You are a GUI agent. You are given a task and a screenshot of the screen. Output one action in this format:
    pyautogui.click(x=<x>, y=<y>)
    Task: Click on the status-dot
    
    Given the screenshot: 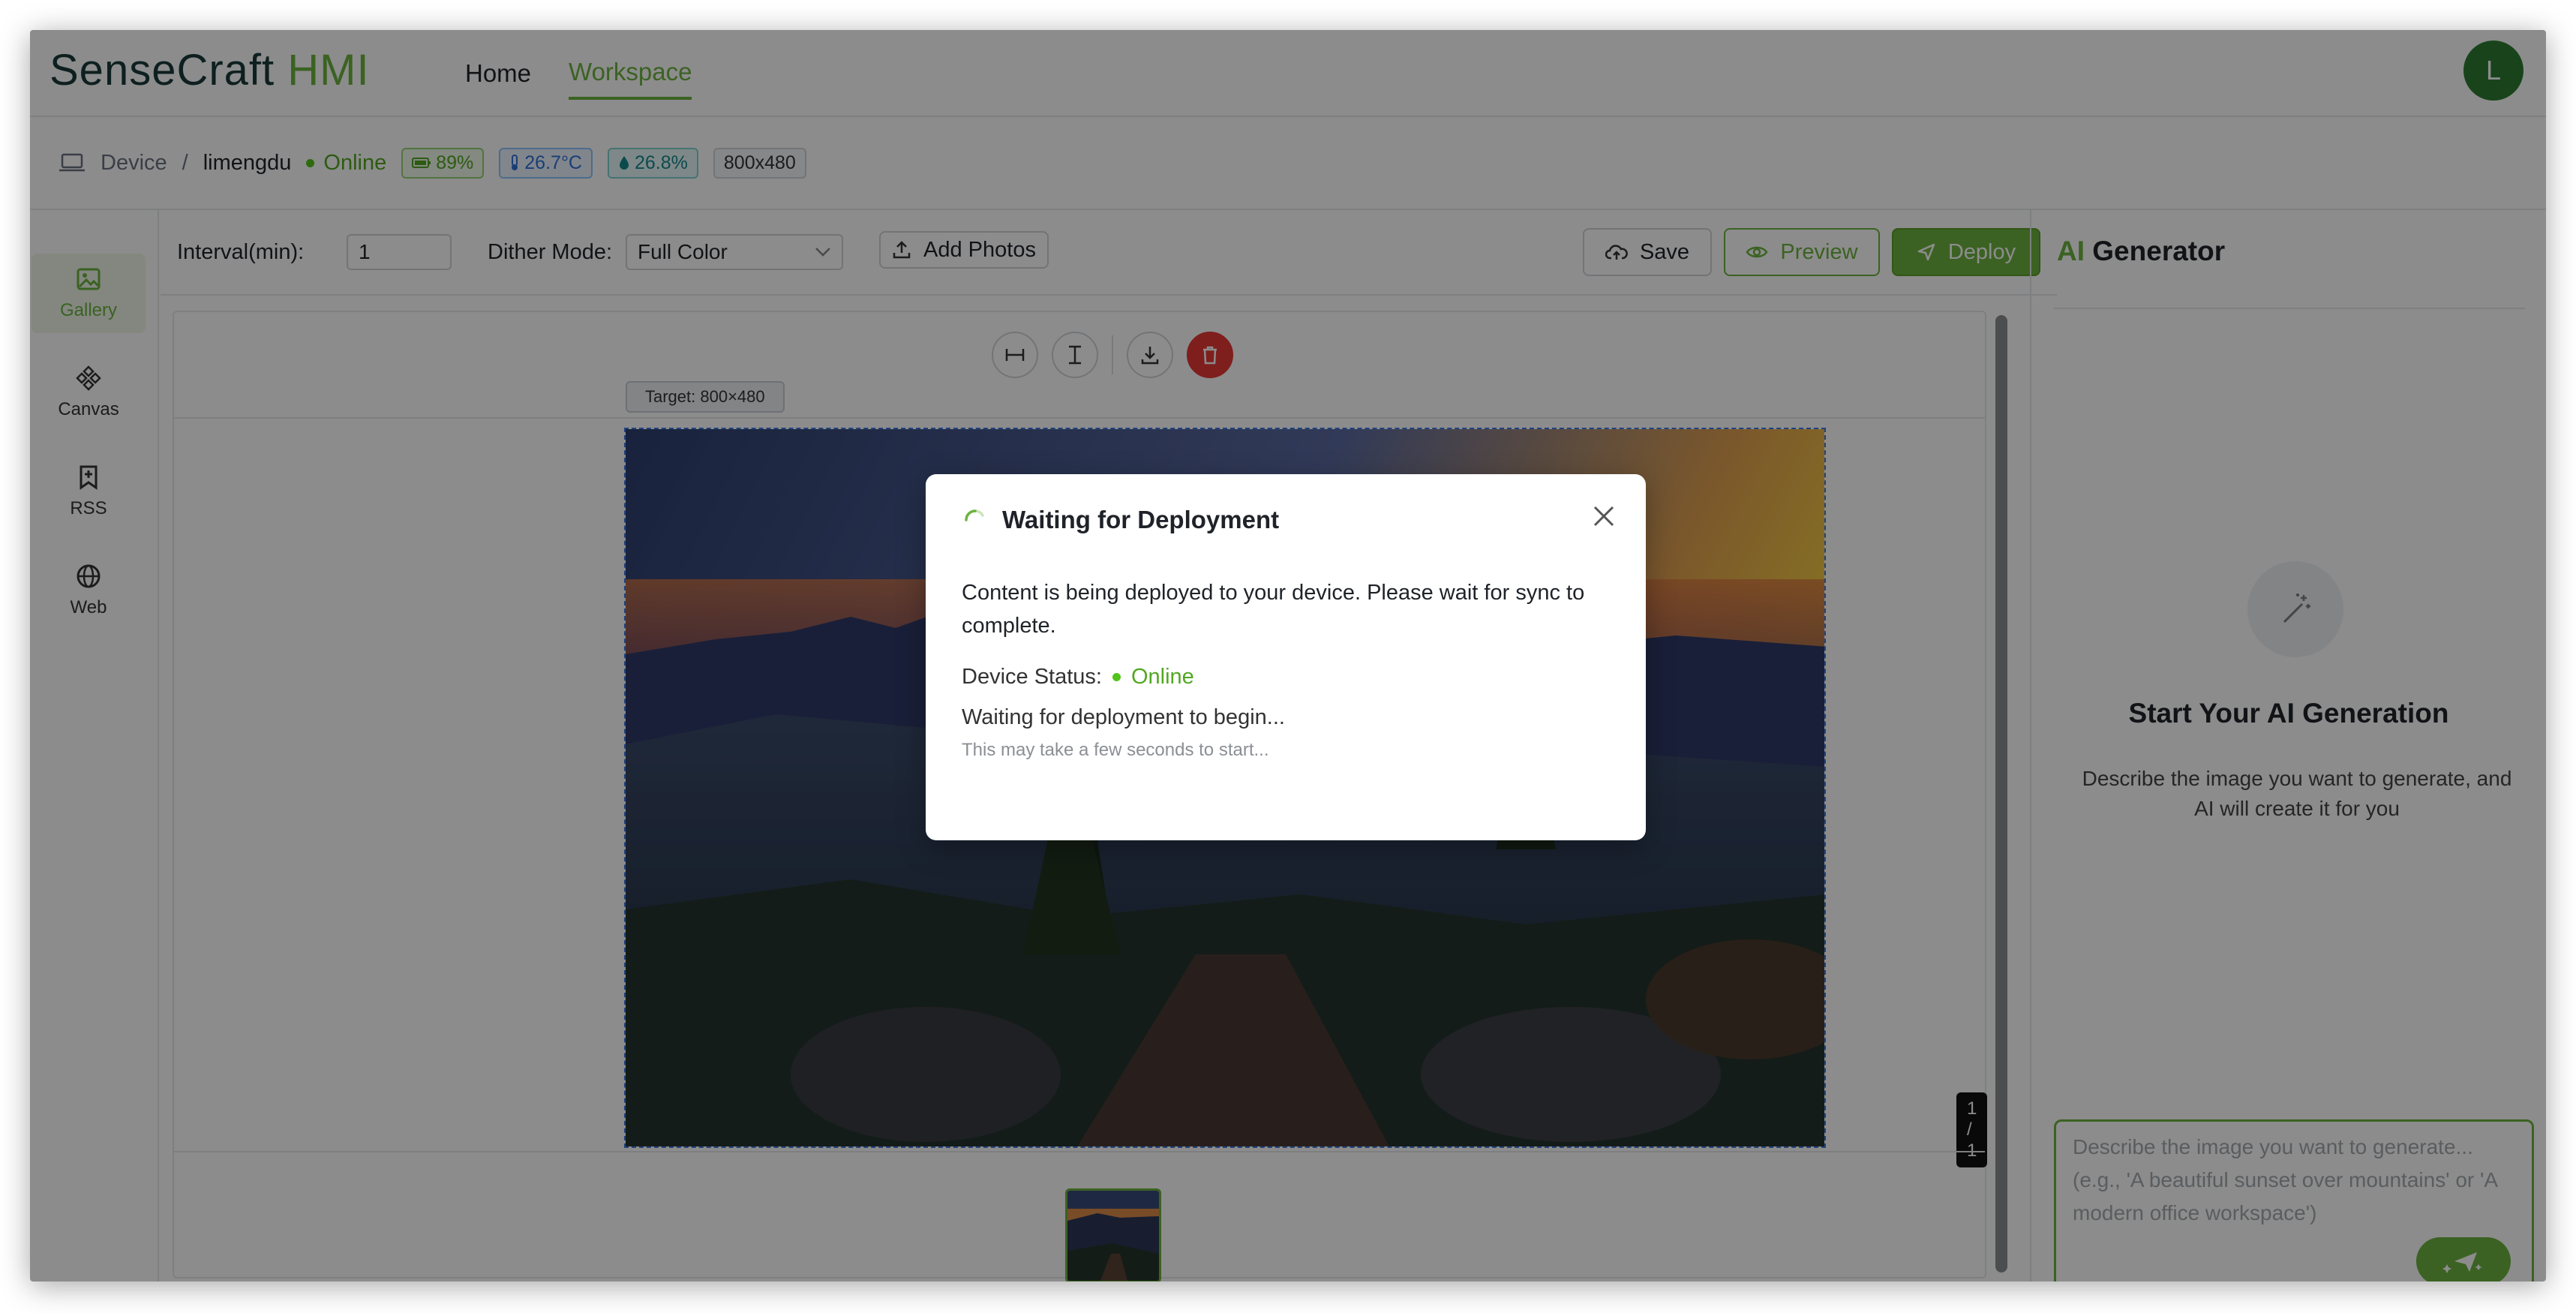 What is the action you would take?
    pyautogui.click(x=1116, y=677)
    